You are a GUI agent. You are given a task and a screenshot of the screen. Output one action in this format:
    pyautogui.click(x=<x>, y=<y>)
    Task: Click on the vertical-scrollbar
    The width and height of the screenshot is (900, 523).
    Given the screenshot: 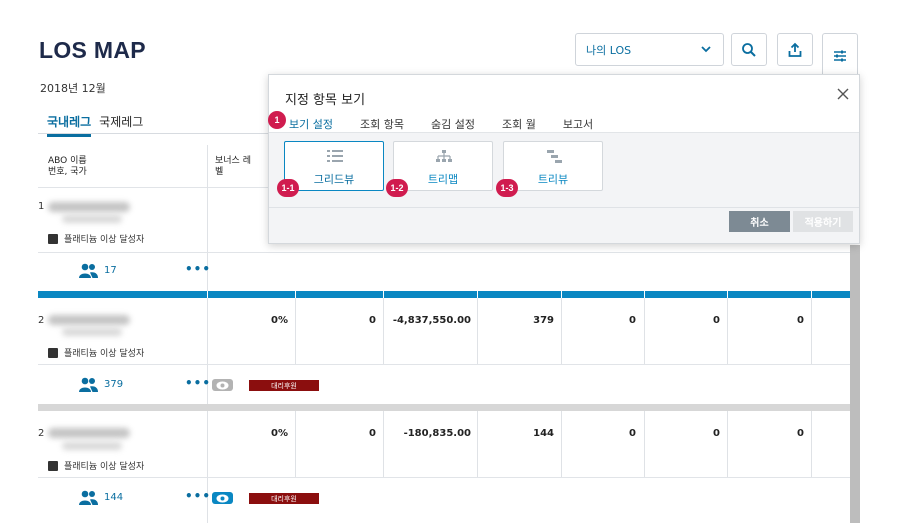 What is the action you would take?
    pyautogui.click(x=855, y=384)
    